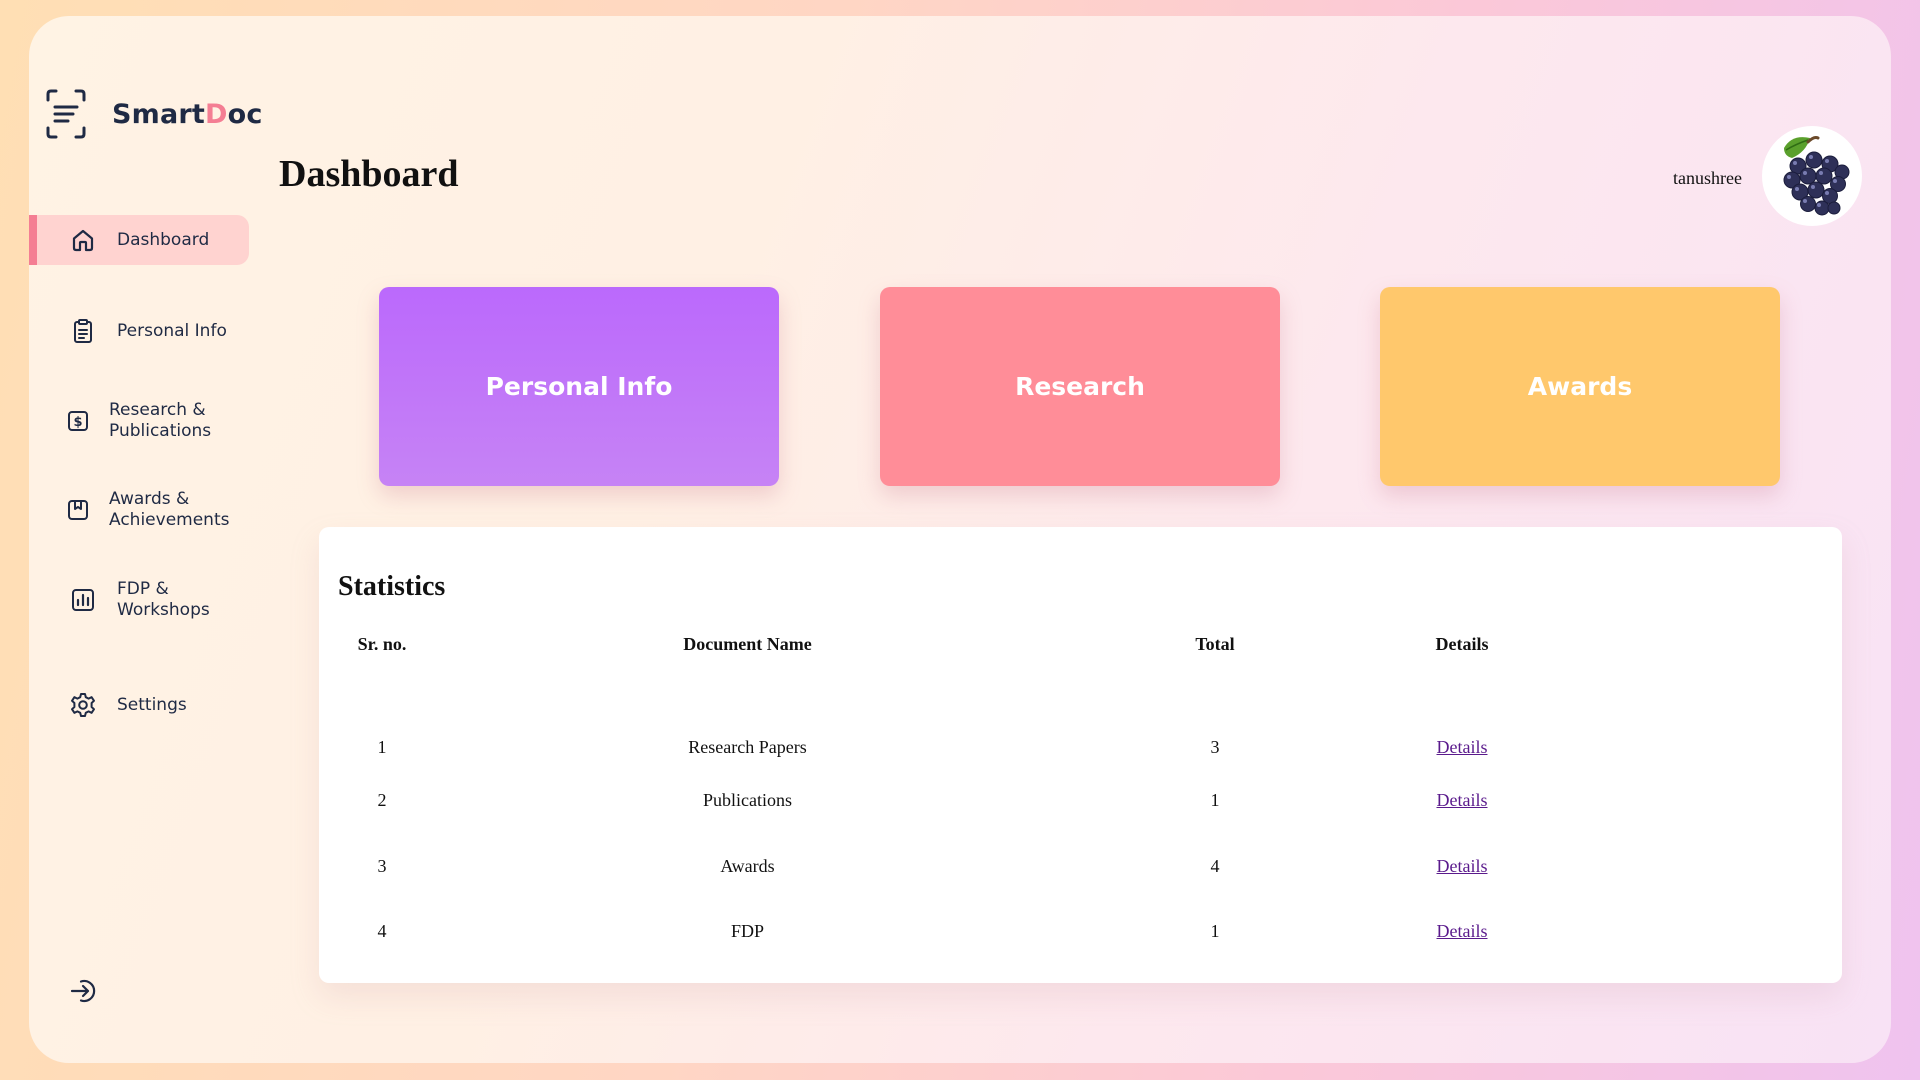 This screenshot has height=1080, width=1920. Describe the element at coordinates (961, 644) in the screenshot. I see `table-header-row: Sr. no. Document Name Total Details` at that location.